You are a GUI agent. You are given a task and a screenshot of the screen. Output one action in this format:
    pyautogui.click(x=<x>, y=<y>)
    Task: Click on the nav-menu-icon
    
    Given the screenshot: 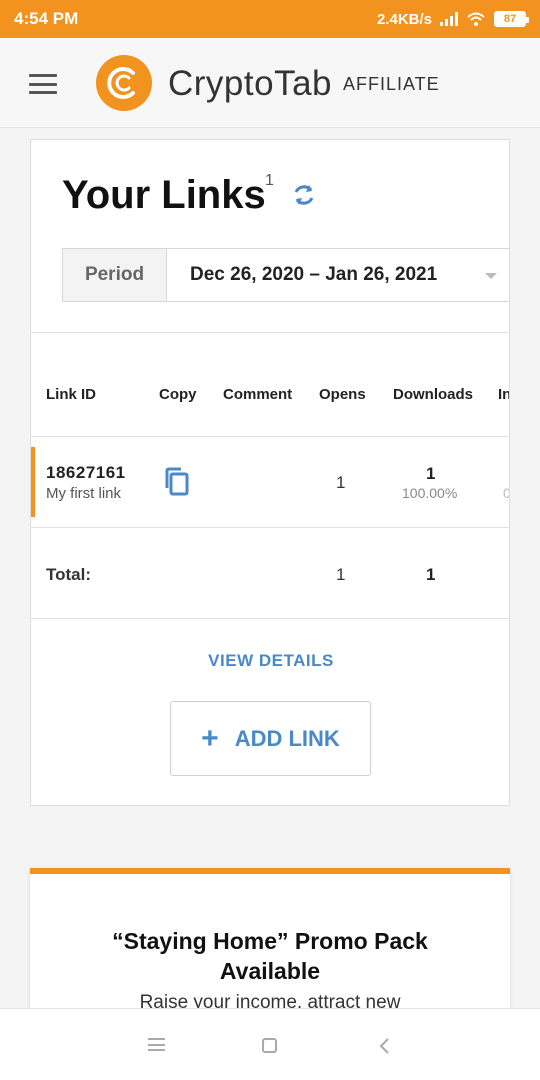 What is the action you would take?
    pyautogui.click(x=156, y=1044)
    